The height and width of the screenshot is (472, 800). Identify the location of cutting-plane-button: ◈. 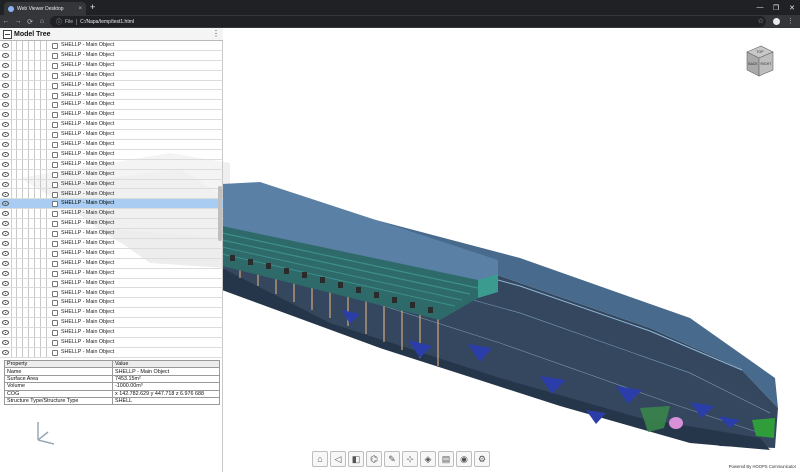
(428, 459).